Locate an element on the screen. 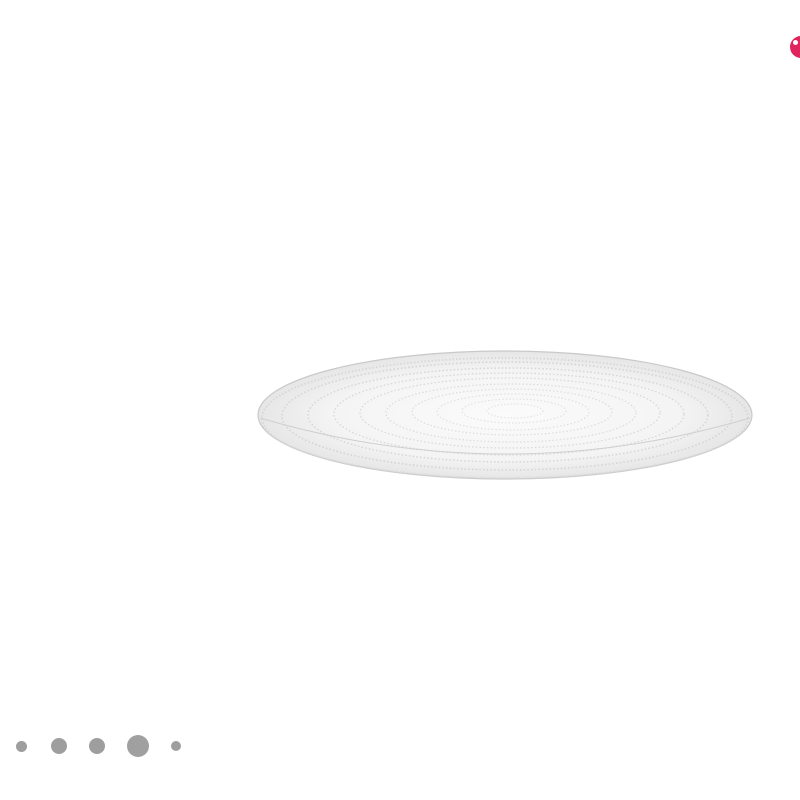 The width and height of the screenshot is (800, 800). carousel-dot-4-active is located at coordinates (138, 746).